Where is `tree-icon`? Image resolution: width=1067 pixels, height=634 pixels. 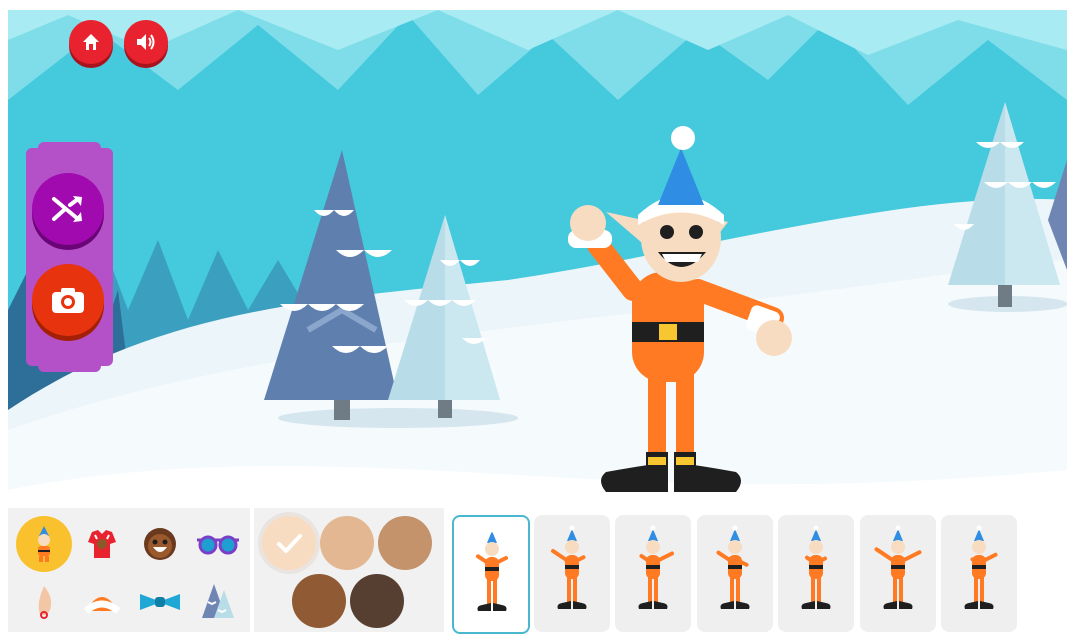 tree-icon is located at coordinates (218, 601).